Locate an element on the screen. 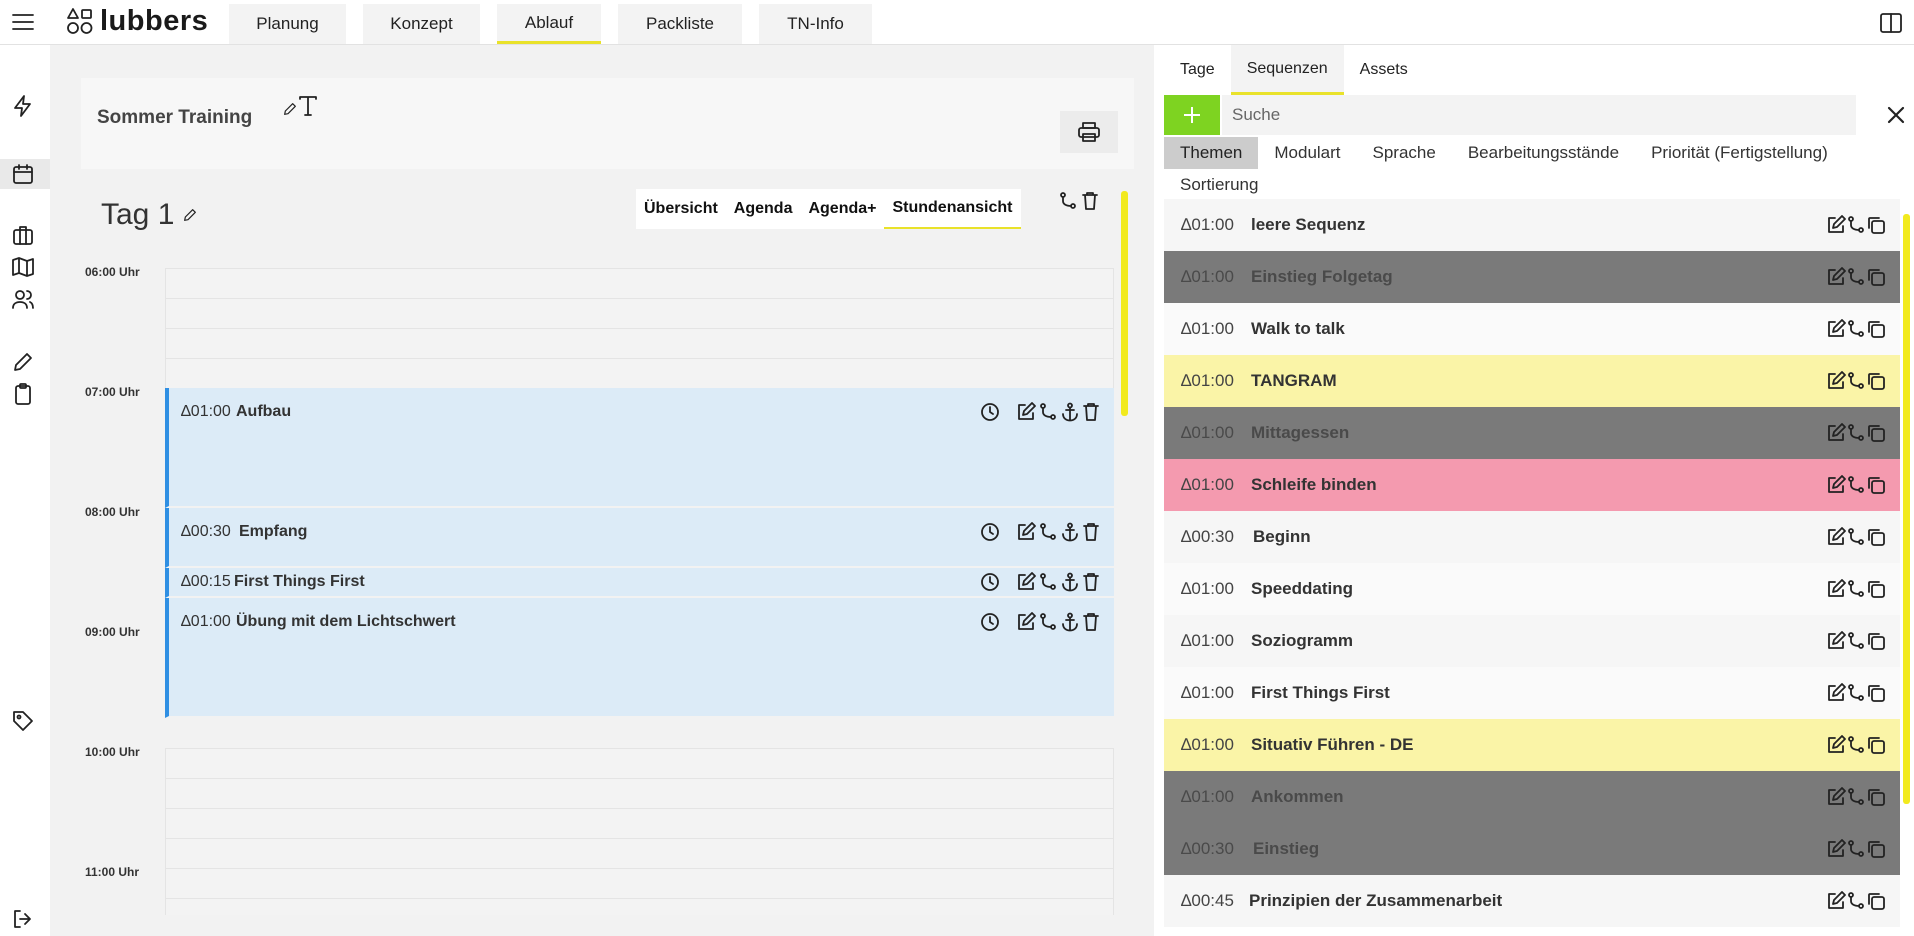 Image resolution: width=1914 pixels, height=936 pixels. filter-tab-bearbeitungsstaende: Bearbeitungsstände is located at coordinates (1543, 153).